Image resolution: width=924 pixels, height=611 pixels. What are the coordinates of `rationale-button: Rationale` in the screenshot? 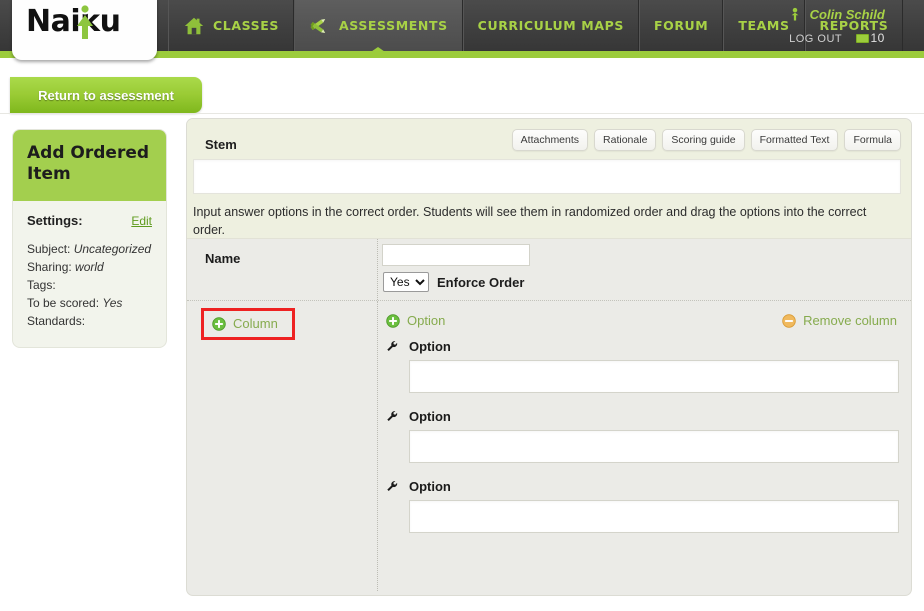 It's located at (625, 140).